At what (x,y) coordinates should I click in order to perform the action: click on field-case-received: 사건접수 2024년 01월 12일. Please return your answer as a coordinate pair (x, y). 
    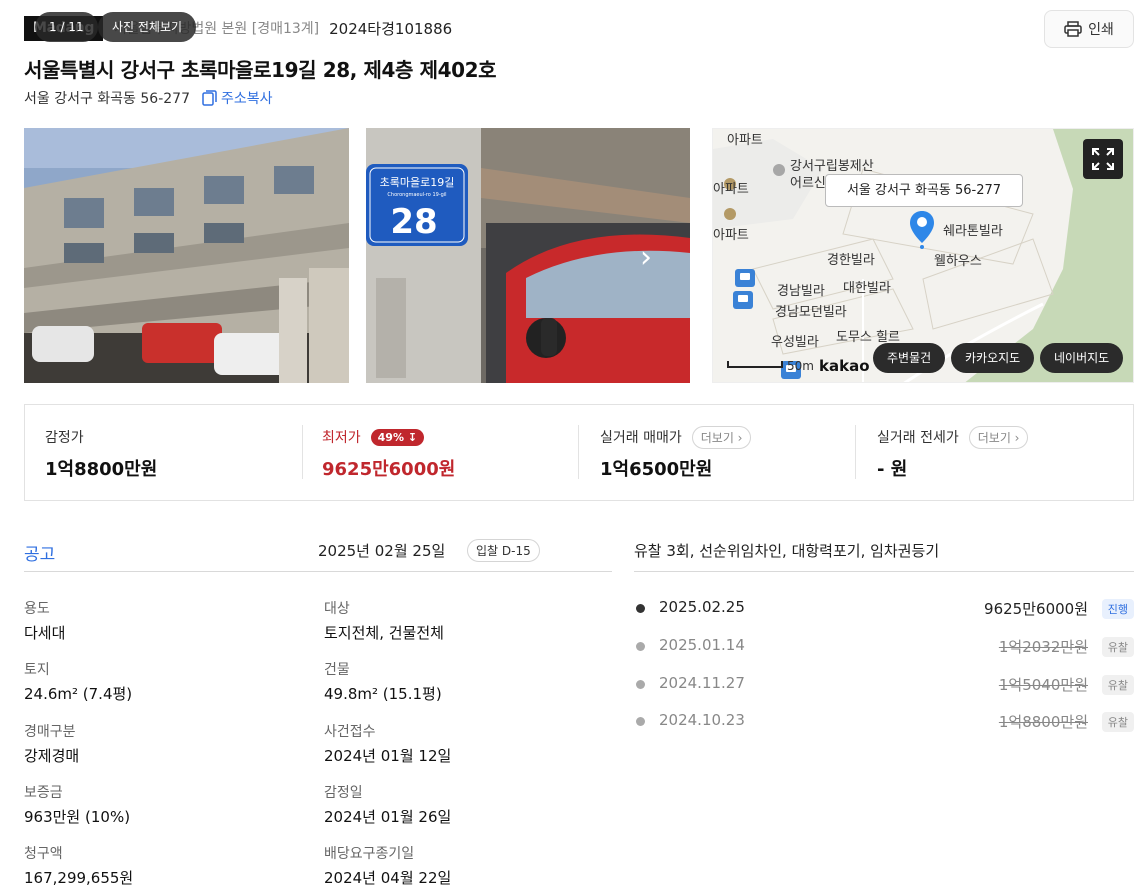
    Looking at the image, I should click on (388, 744).